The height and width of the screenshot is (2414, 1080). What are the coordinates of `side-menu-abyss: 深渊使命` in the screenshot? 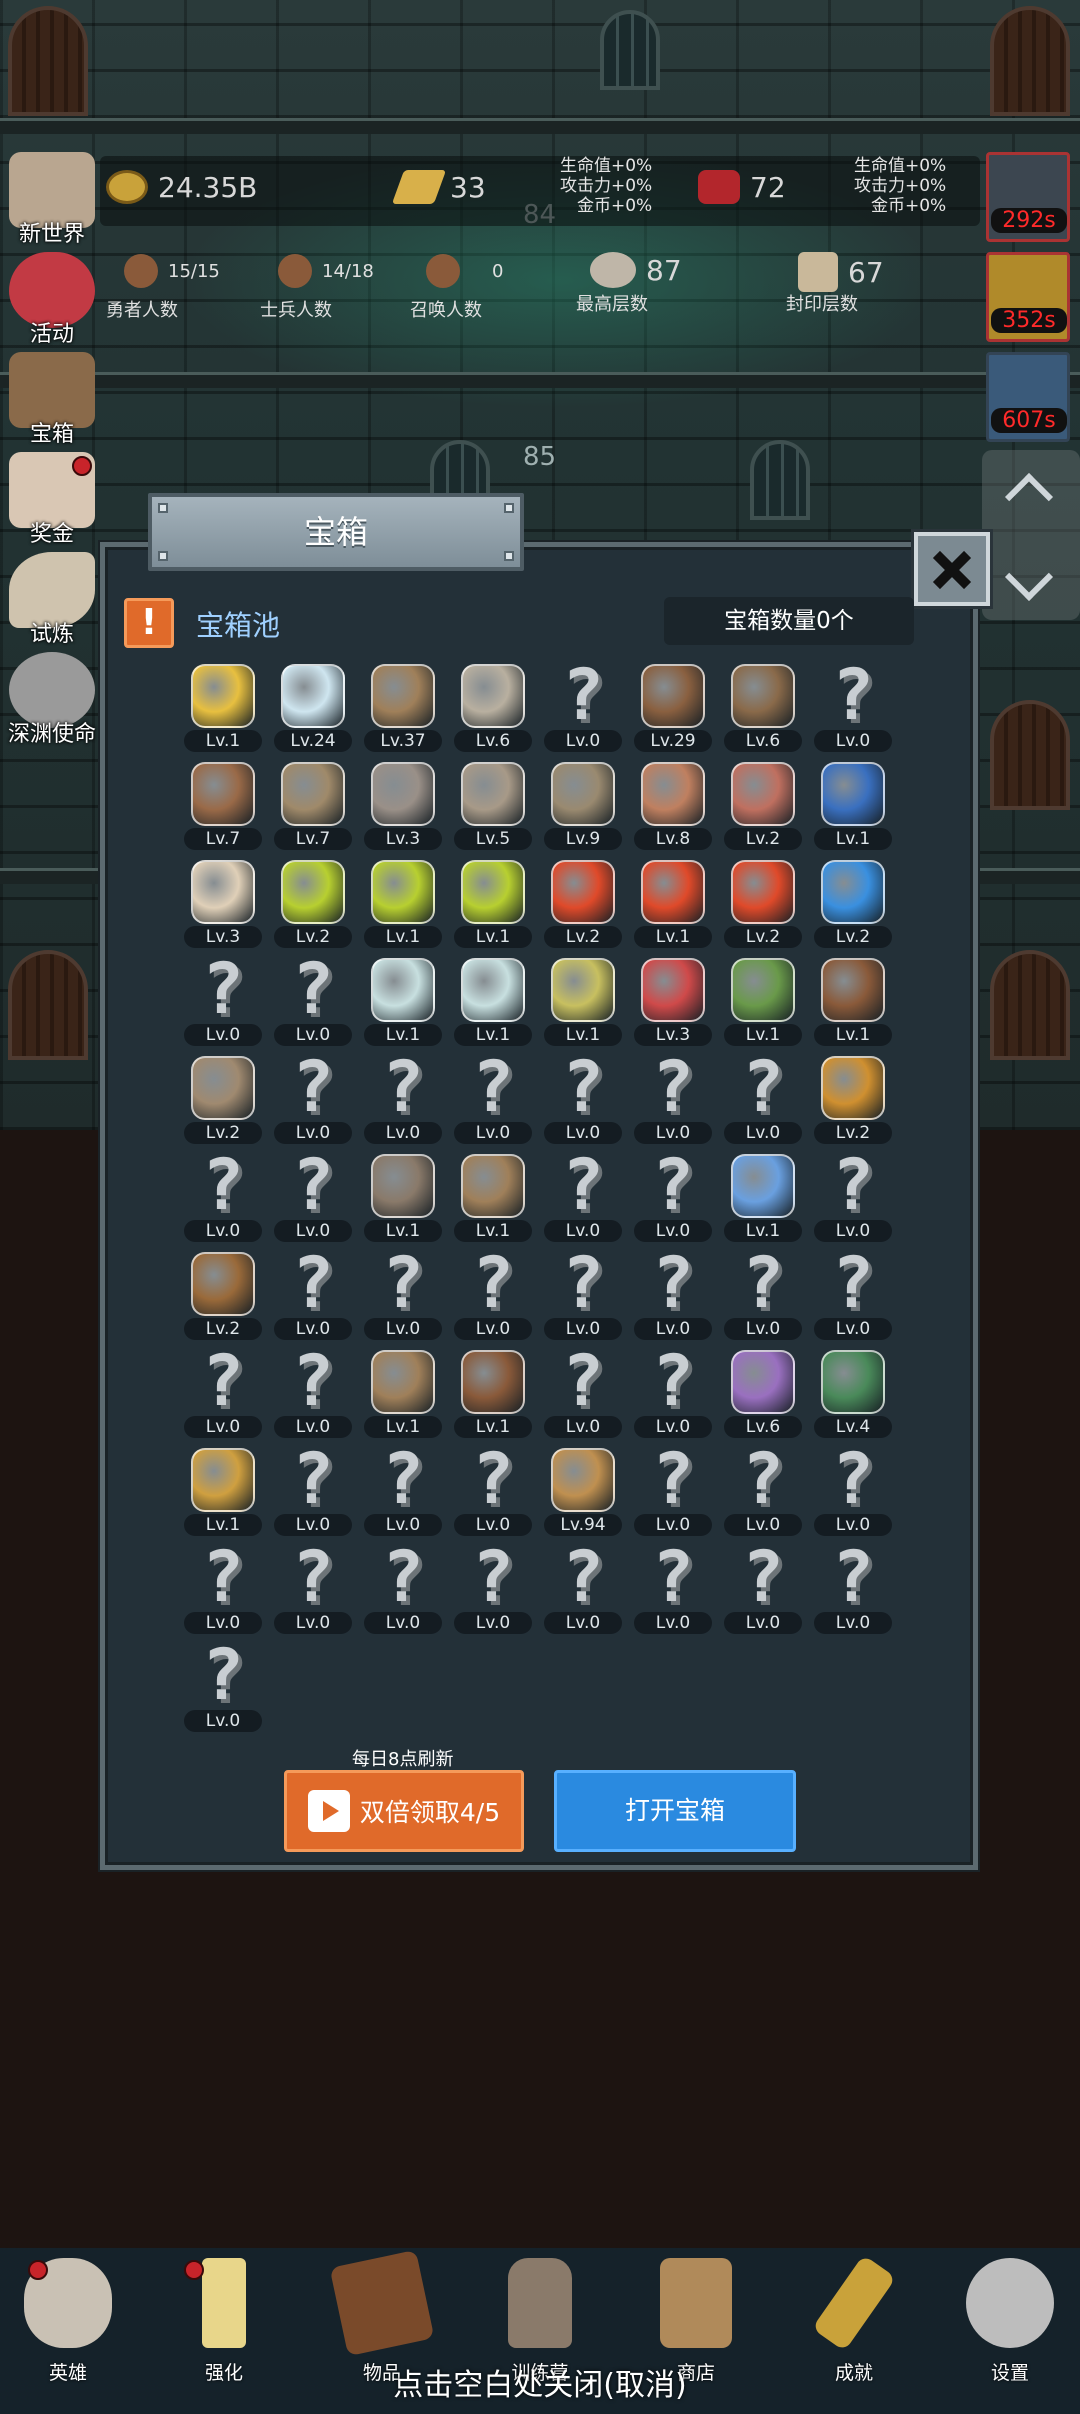 It's located at (52, 702).